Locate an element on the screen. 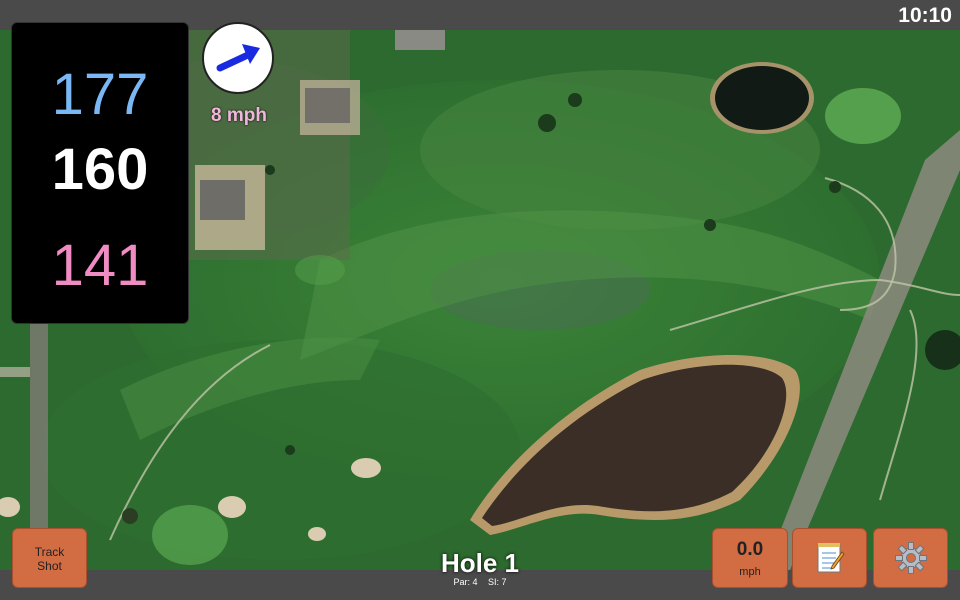 Image resolution: width=960 pixels, height=600 pixels. middle-distance: 160 is located at coordinates (100, 169).